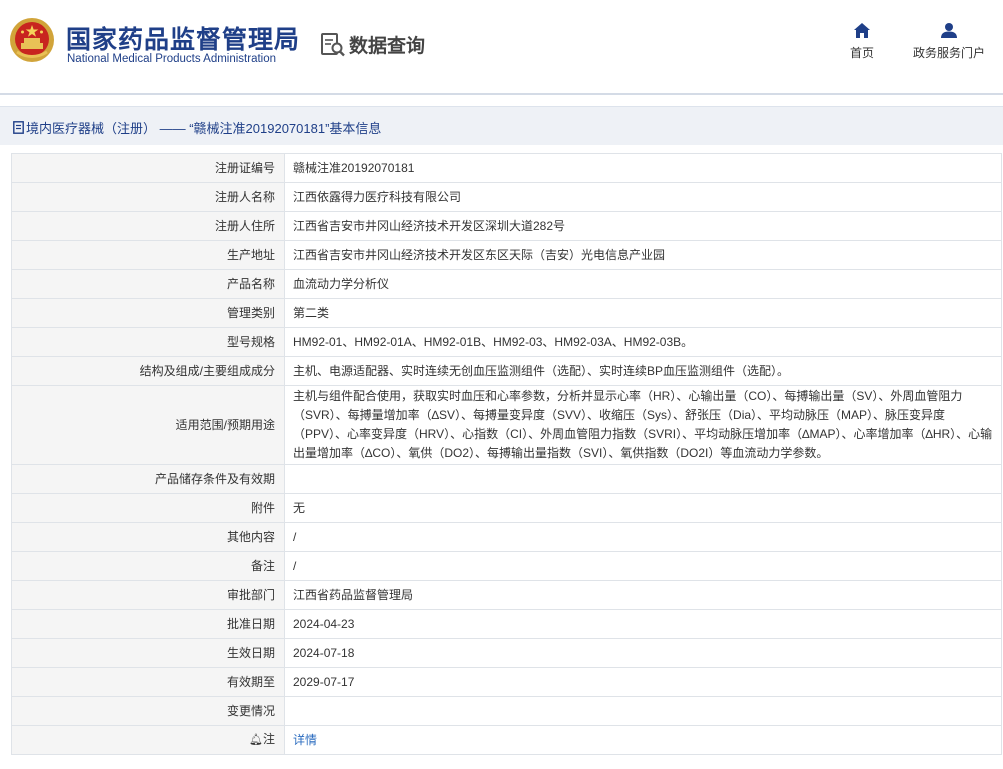  Describe the element at coordinates (948, 53) in the screenshot. I see `nav-gov-label: 政务服务门户` at that location.